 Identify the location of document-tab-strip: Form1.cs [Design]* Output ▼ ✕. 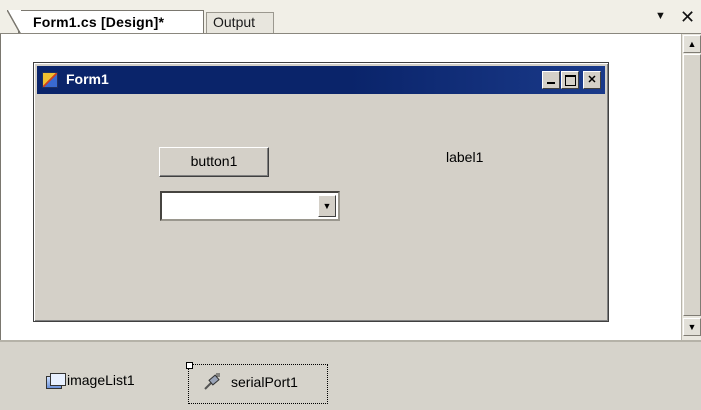
(350, 17).